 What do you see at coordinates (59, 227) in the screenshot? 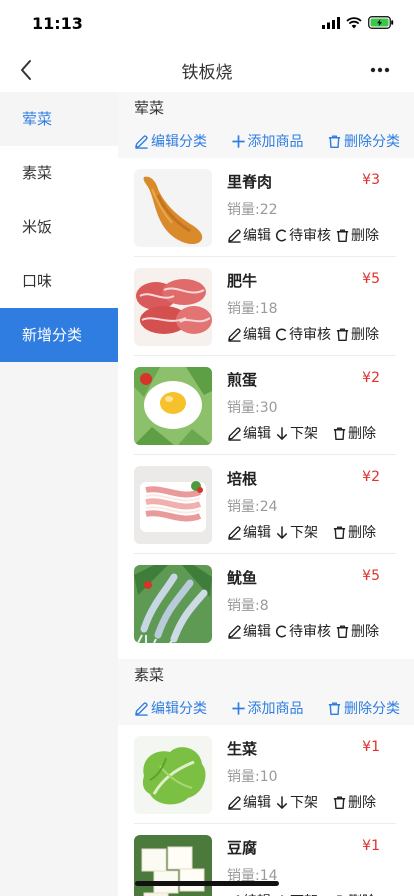
I see `sidebar-item-rice: 米饭` at bounding box center [59, 227].